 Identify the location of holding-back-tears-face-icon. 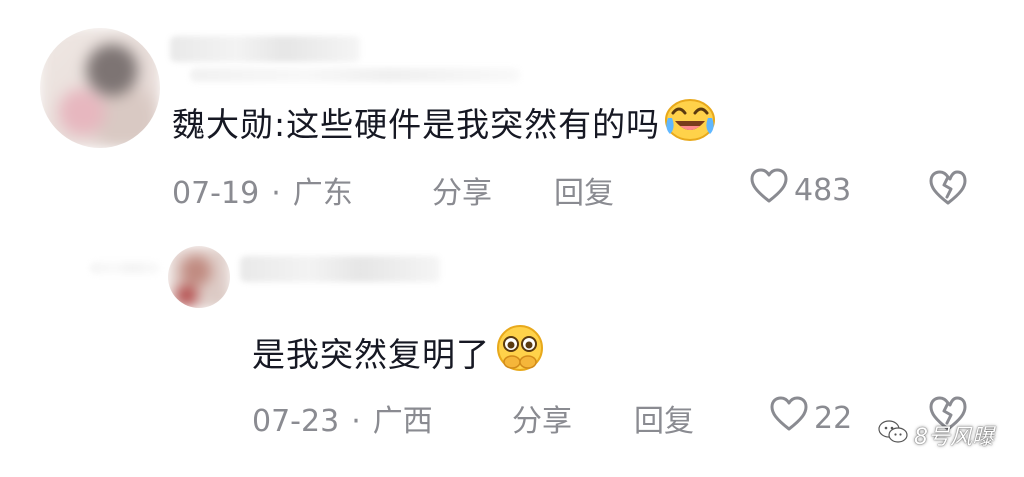
(520, 352).